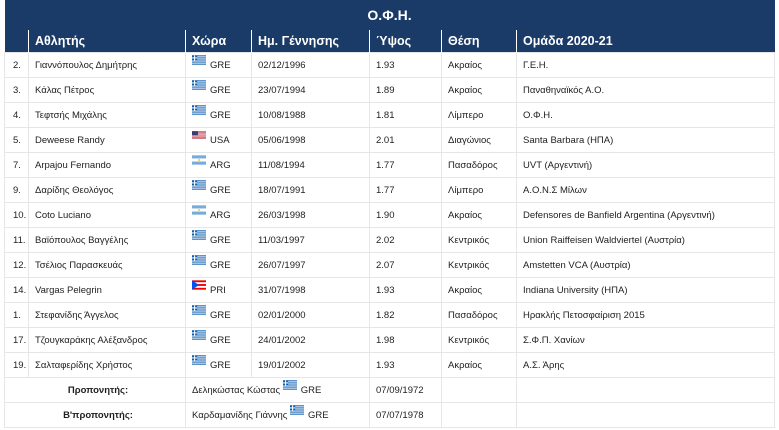 The image size is (779, 430). Describe the element at coordinates (310, 41) in the screenshot. I see `col-header-birthdate: Ημ. Γέννησης` at that location.